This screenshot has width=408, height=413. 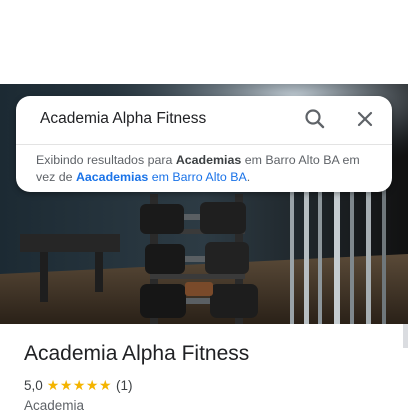 I want to click on divider, so click(x=204, y=144).